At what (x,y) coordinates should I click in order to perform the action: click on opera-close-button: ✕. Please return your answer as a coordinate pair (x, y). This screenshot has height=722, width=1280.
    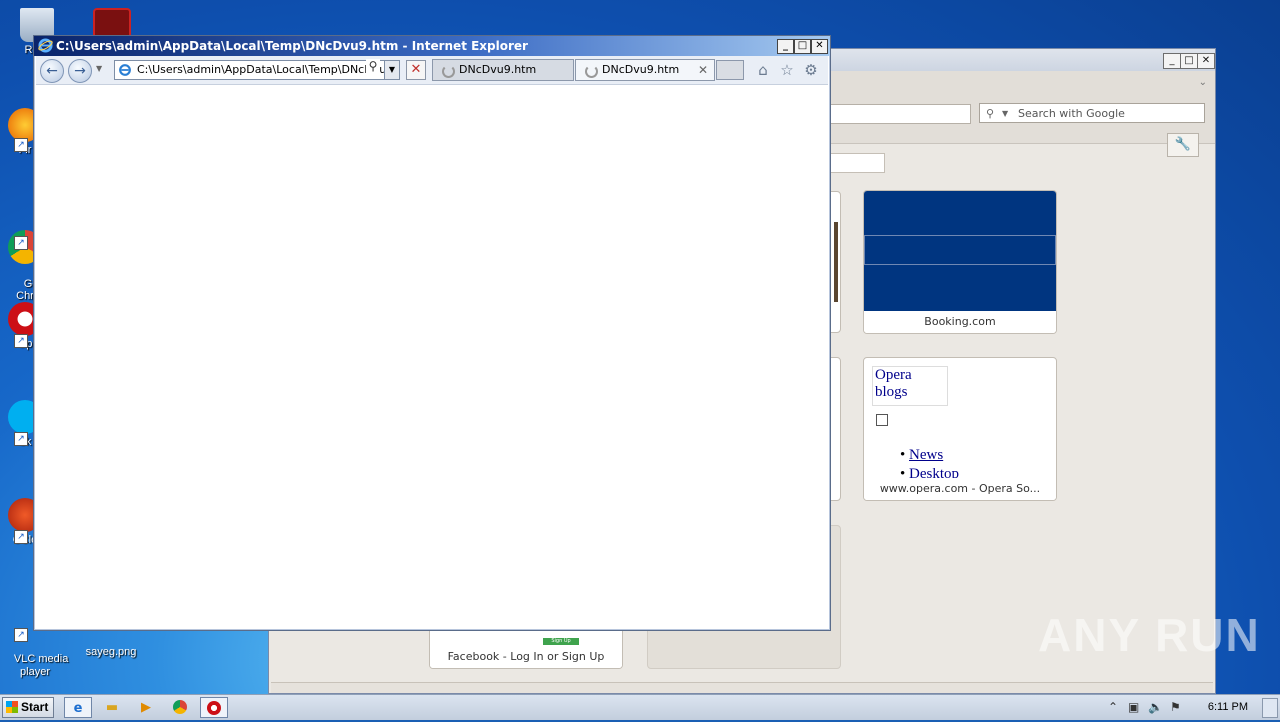
    Looking at the image, I should click on (1206, 61).